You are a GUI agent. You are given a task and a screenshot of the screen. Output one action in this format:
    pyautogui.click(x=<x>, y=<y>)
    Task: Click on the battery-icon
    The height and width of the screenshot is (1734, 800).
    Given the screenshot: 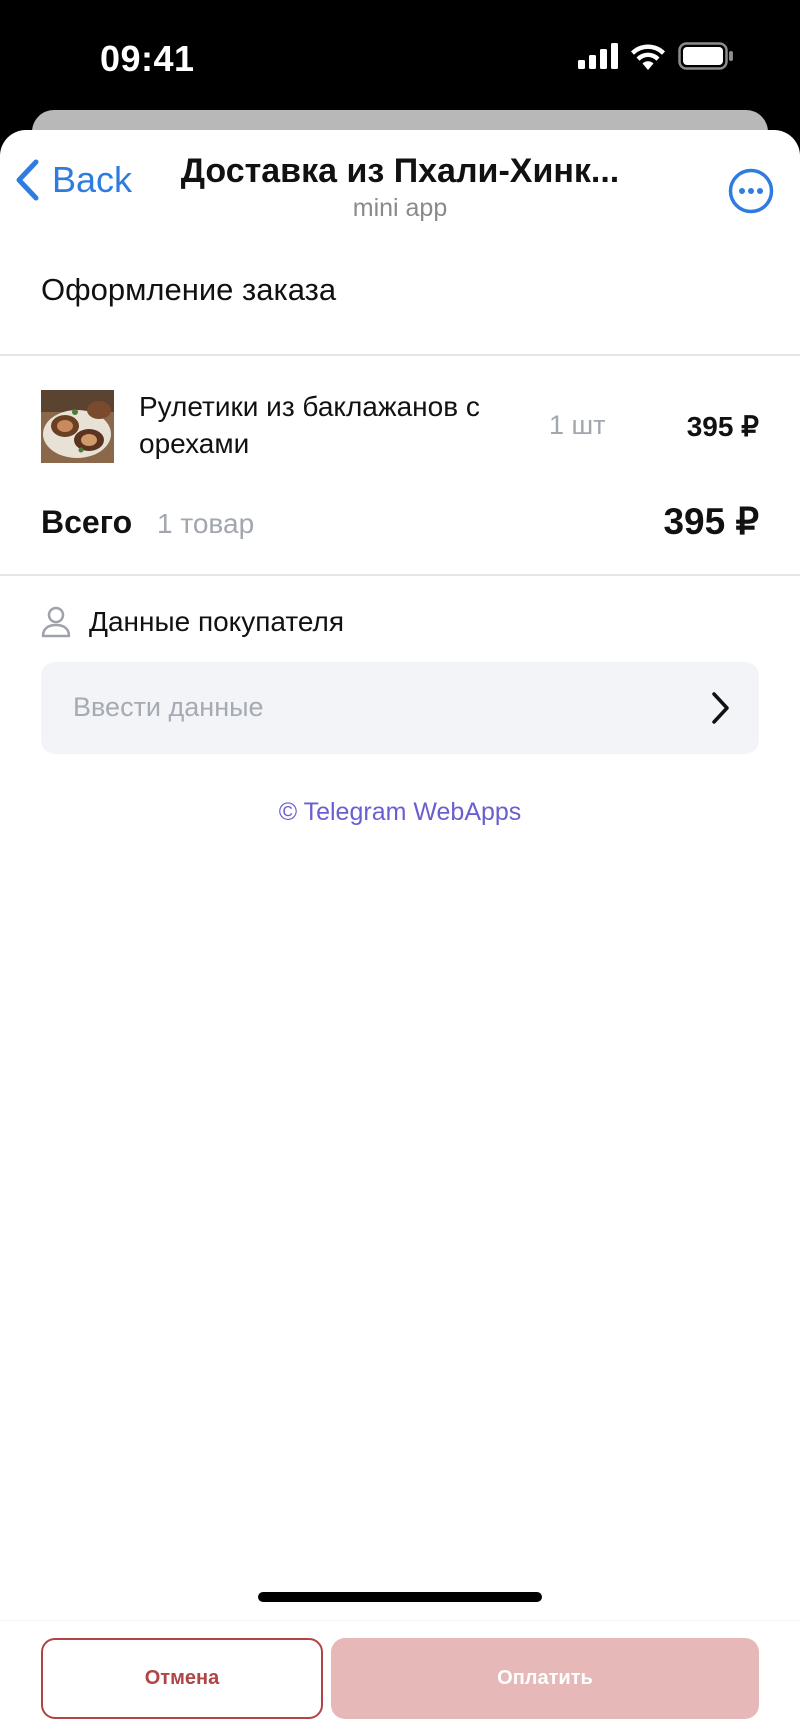 What is the action you would take?
    pyautogui.click(x=705, y=56)
    